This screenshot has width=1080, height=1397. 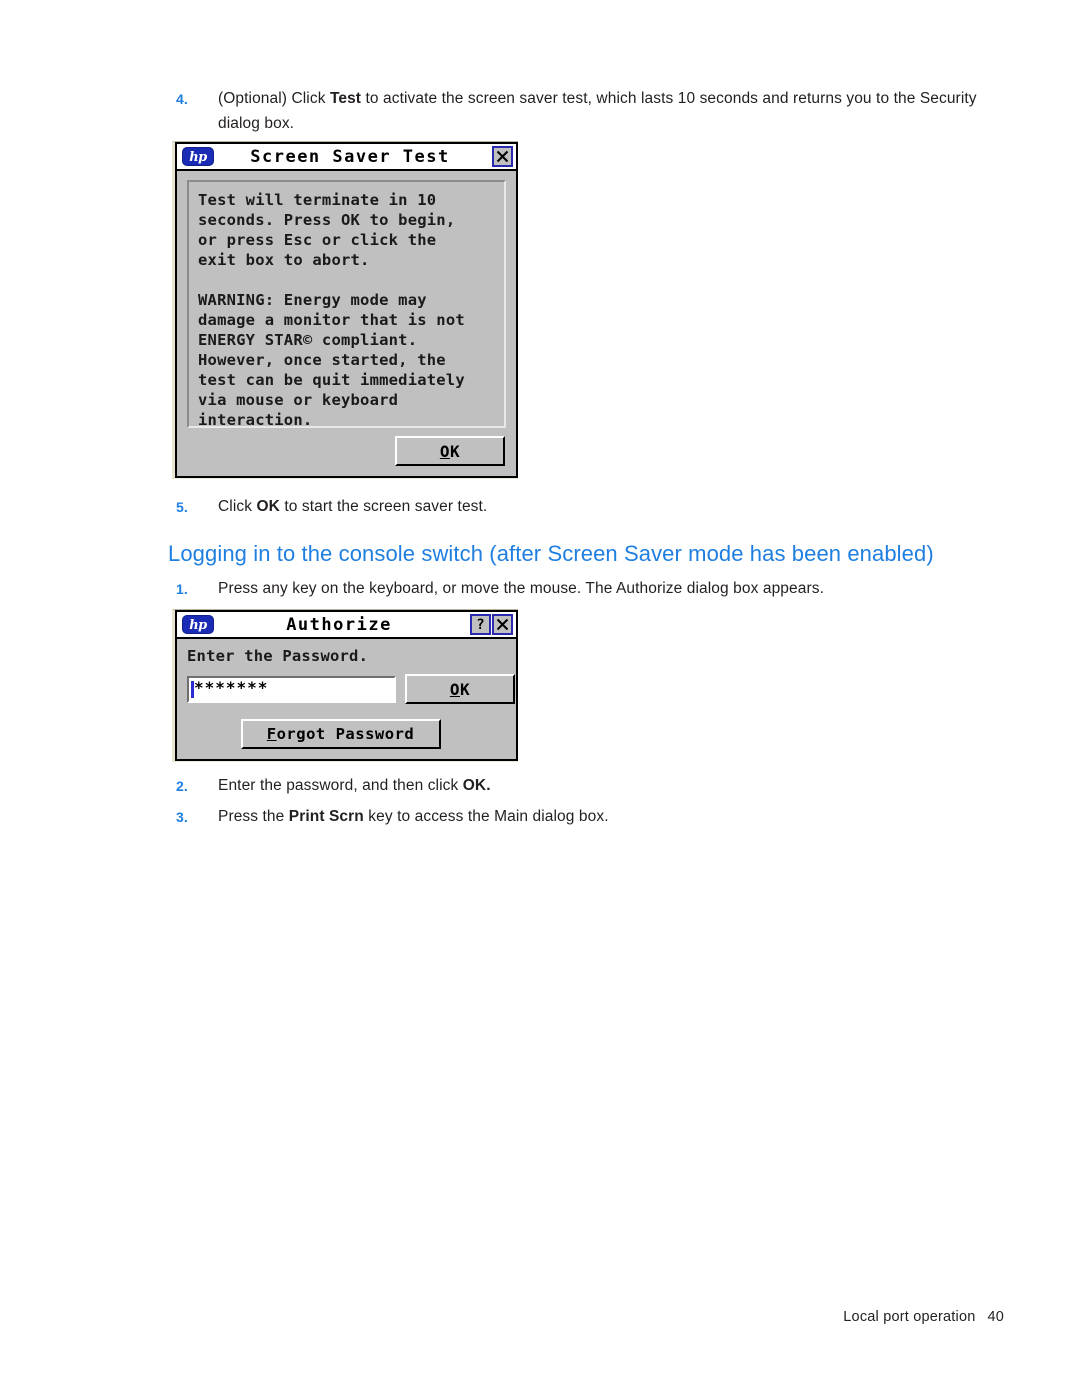 I want to click on forgot-button-rest: orgot Password, so click(x=345, y=734).